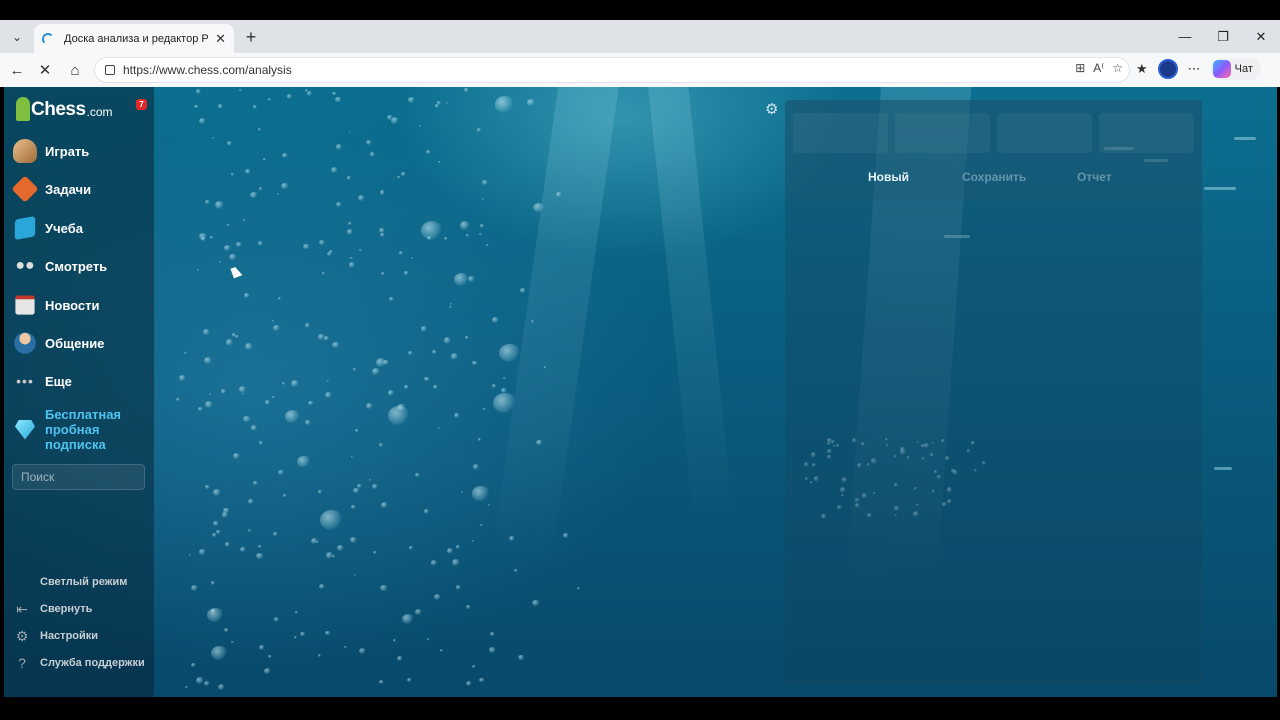  Describe the element at coordinates (64, 109) in the screenshot. I see `chess-logo: Chess .com` at that location.